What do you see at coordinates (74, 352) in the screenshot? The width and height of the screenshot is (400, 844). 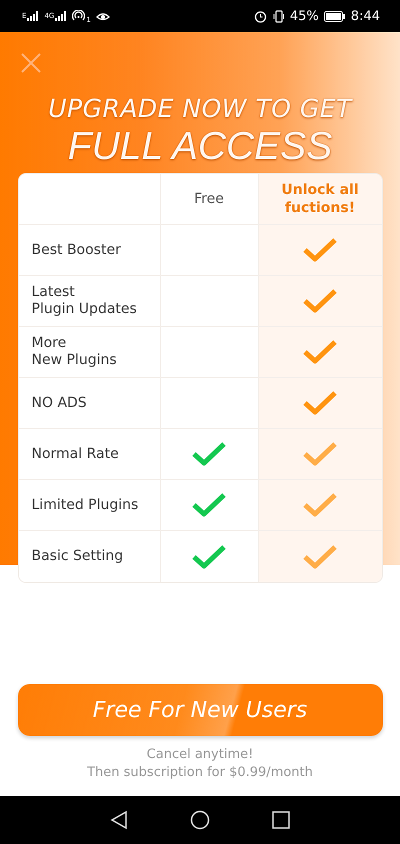 I see `feature-label: More New Plugins` at bounding box center [74, 352].